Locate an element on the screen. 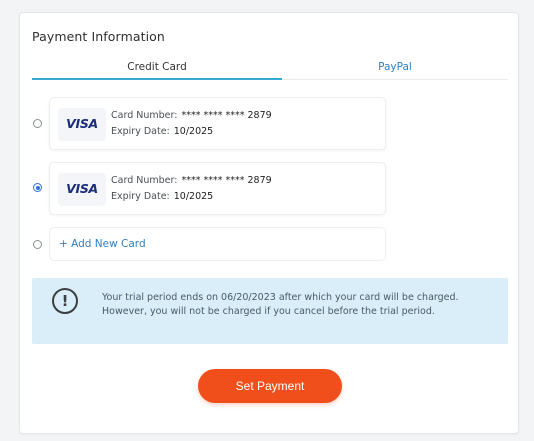 The height and width of the screenshot is (441, 534). panel-title: Payment Information is located at coordinates (98, 36).